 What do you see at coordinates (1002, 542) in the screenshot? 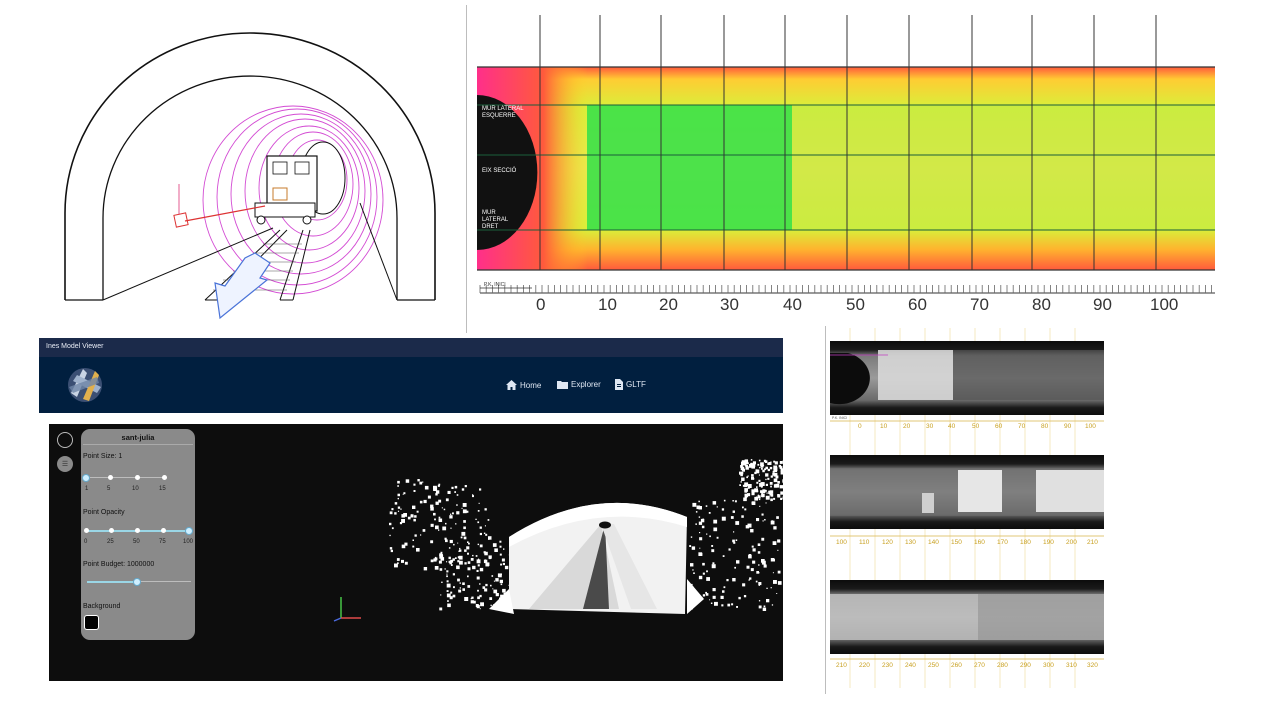
I see `strip2-tick: 170` at bounding box center [1002, 542].